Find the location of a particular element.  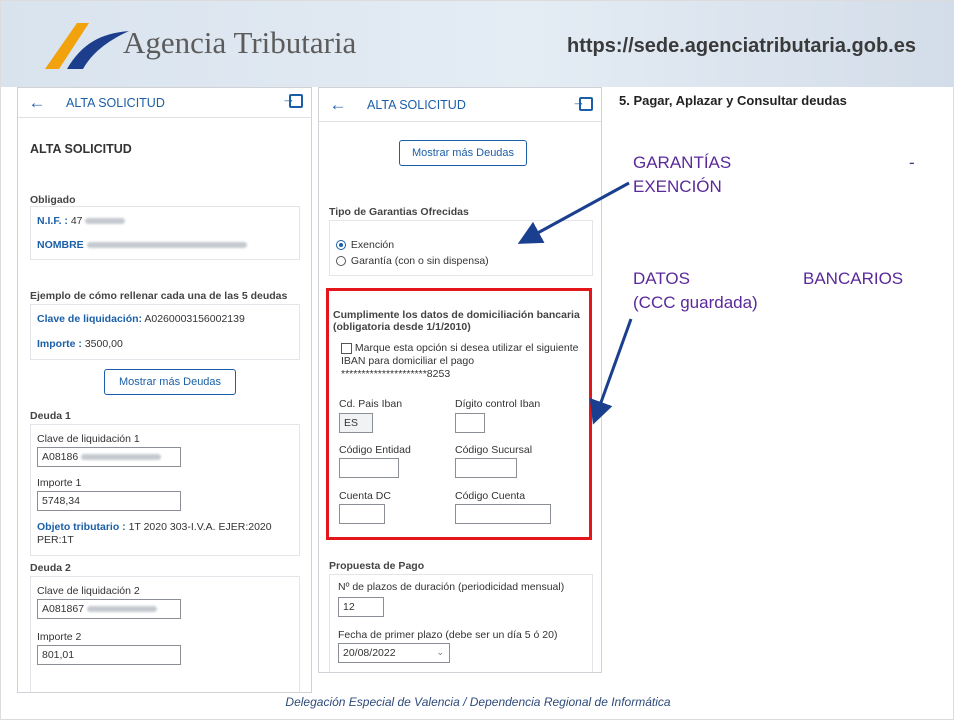

annotation-arrows is located at coordinates (575, 303).